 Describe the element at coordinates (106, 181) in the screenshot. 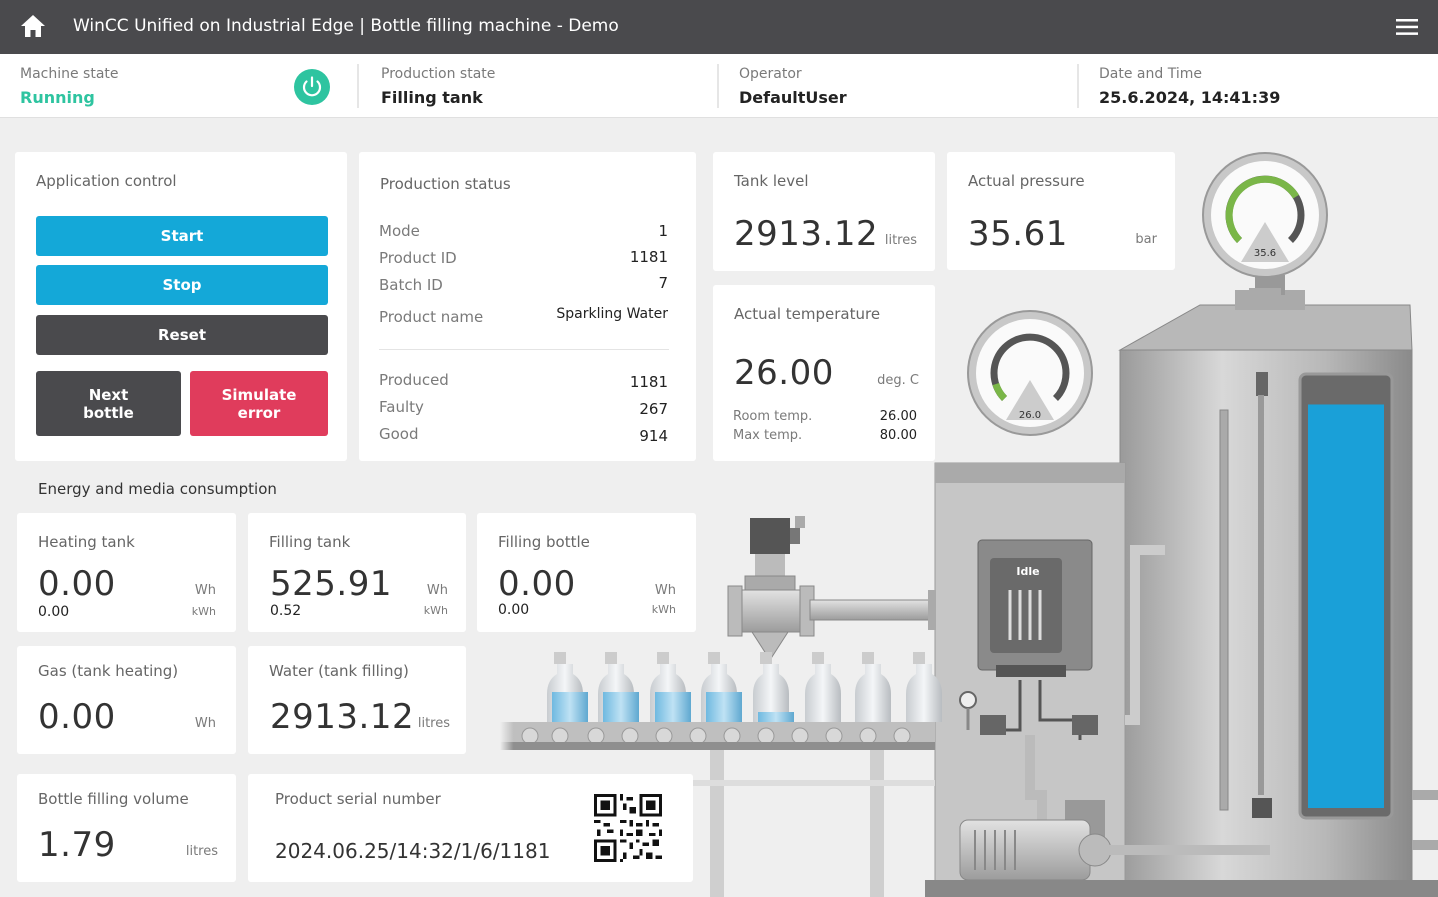

I see `application-control-title: Application control` at that location.